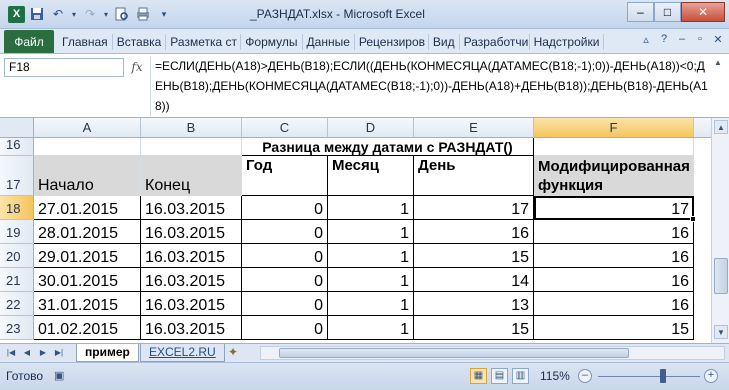 Image resolution: width=729 pixels, height=390 pixels. Describe the element at coordinates (614, 176) in the screenshot. I see `header-cell-modified-function: Модифицированная функция` at that location.